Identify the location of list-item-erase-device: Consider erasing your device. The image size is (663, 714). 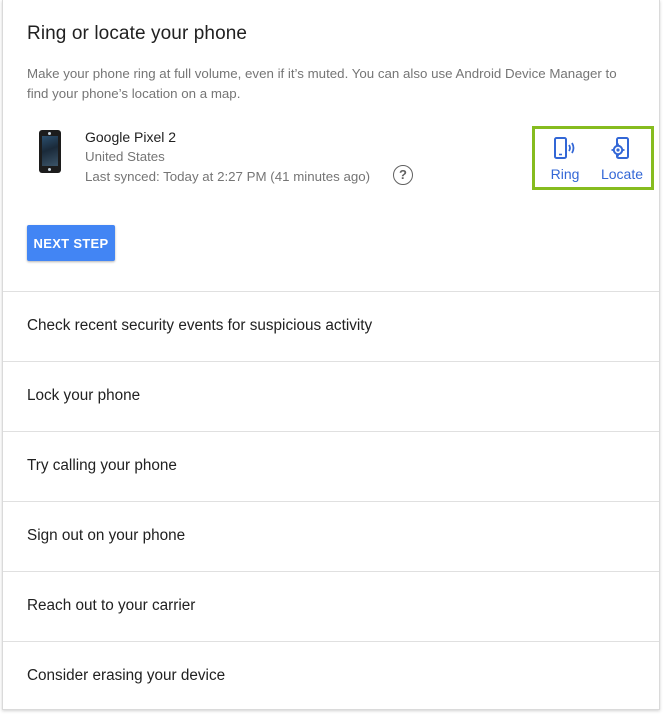
(331, 676).